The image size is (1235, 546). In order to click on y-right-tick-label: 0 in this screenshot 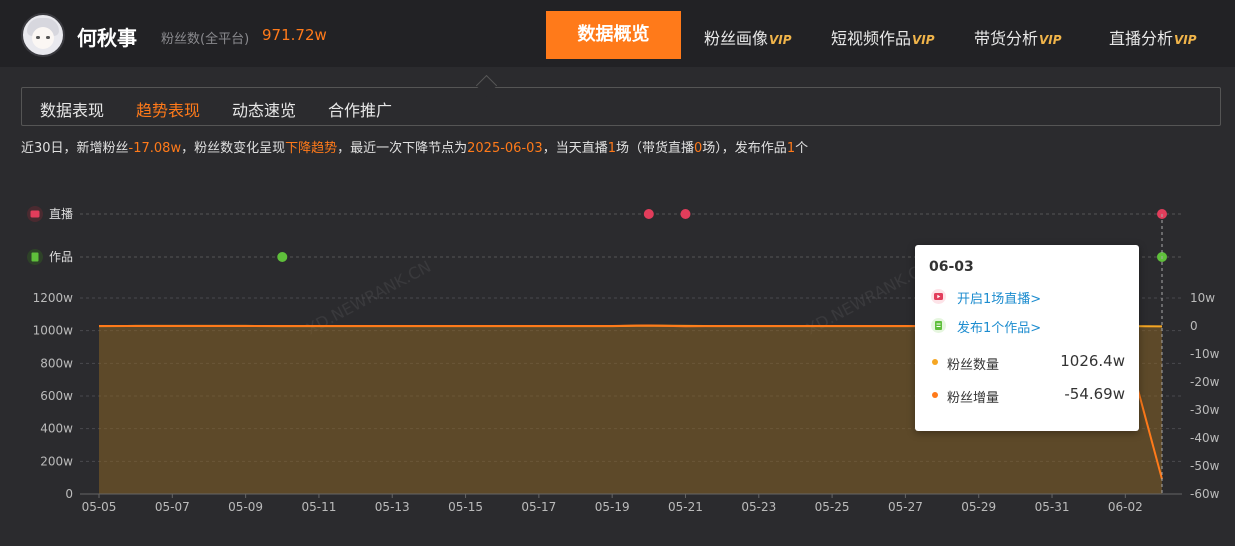, I will do `click(1194, 326)`.